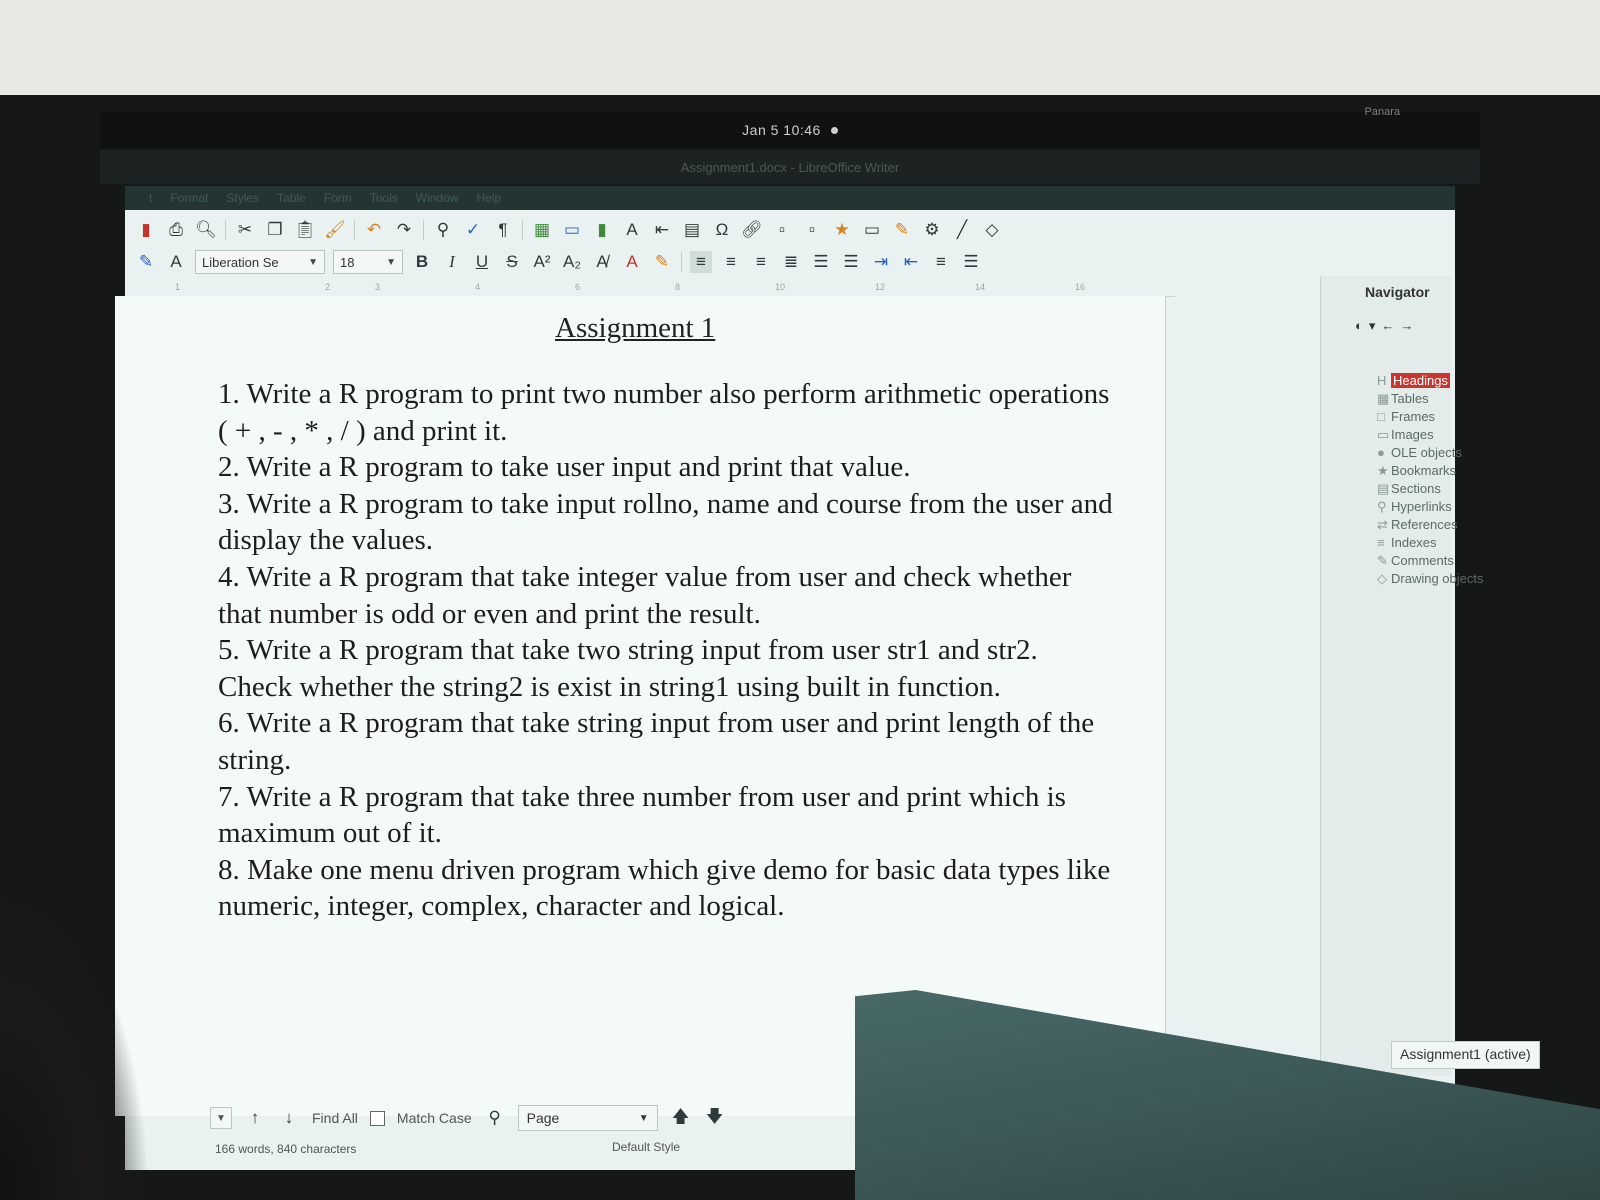  What do you see at coordinates (245, 230) in the screenshot?
I see `cut-icon: ✂` at bounding box center [245, 230].